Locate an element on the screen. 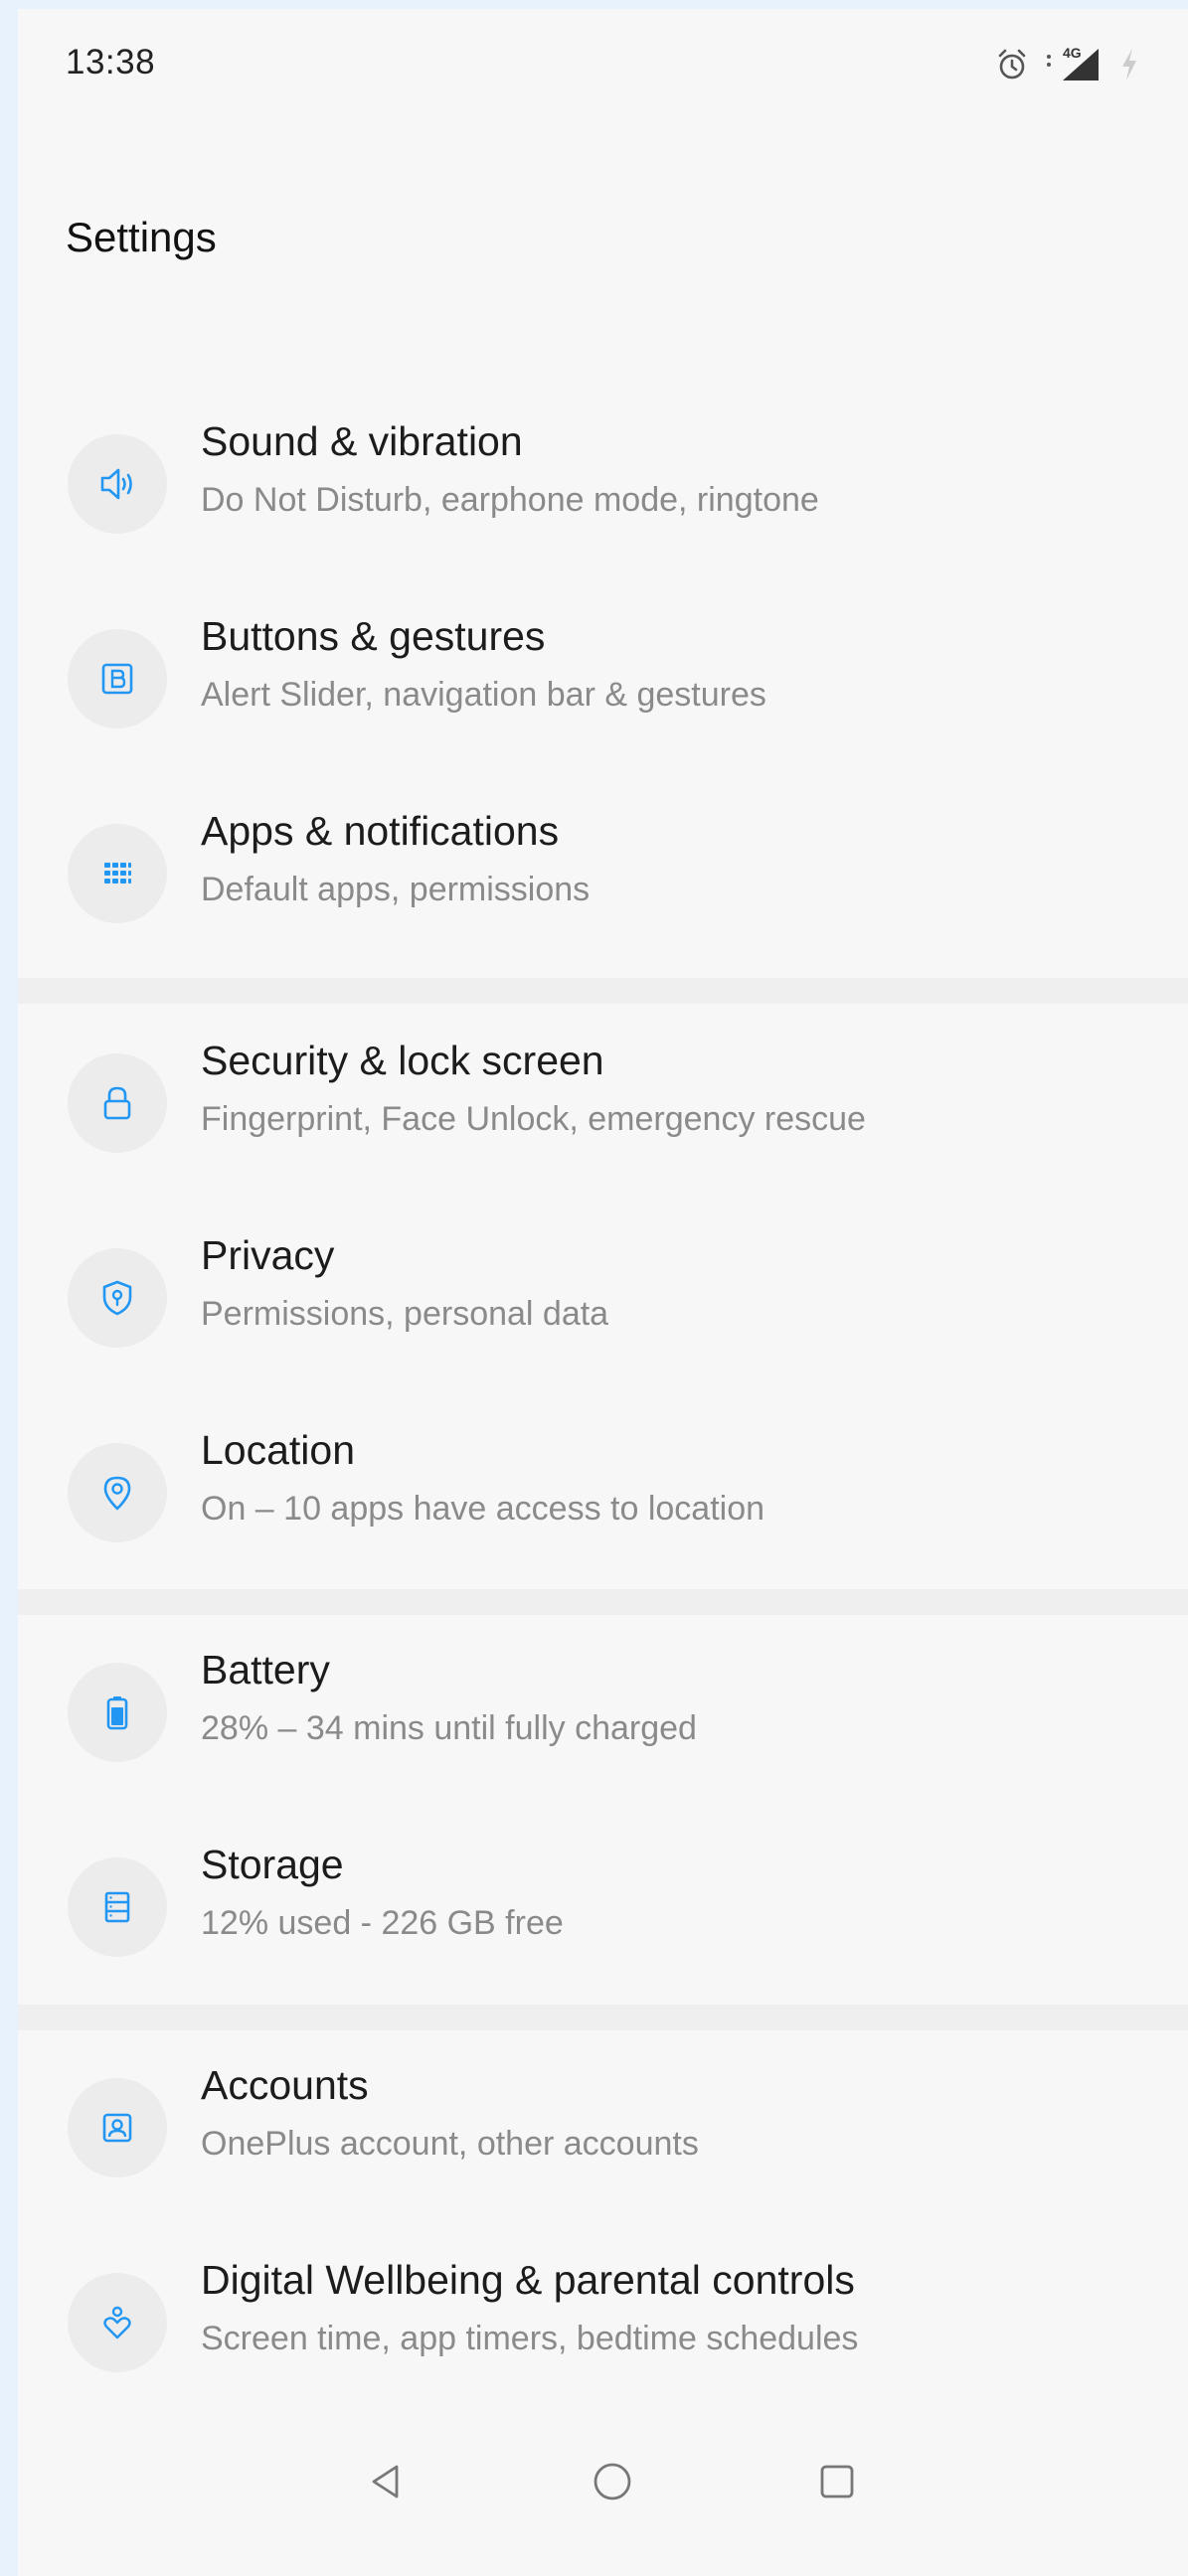 This screenshot has height=2576, width=1188. wellbeing-icon is located at coordinates (117, 2322).